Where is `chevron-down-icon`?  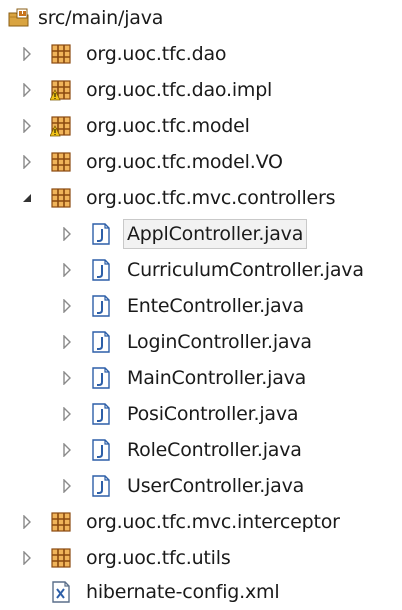
chevron-down-icon is located at coordinates (27, 198).